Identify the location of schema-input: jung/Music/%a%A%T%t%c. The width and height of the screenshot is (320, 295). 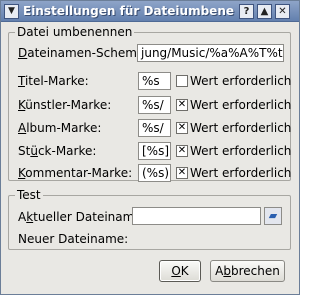
(210, 53).